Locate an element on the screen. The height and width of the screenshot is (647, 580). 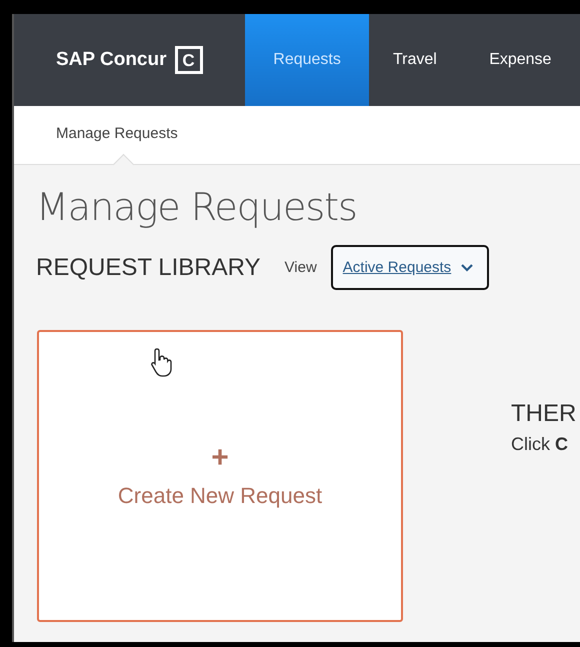
chevron-down-icon is located at coordinates (467, 268).